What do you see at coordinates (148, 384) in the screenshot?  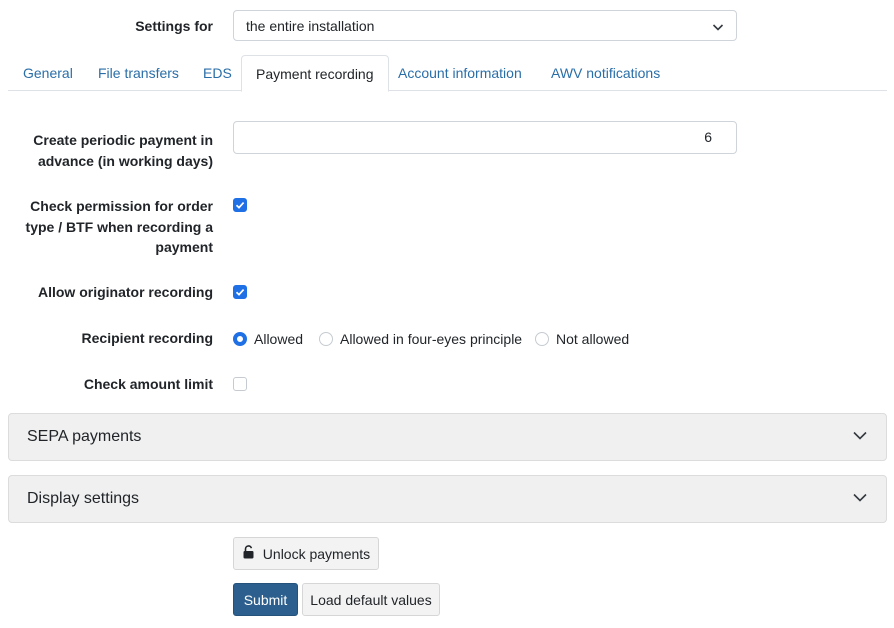 I see `check-amount-limit-label: Check amount limit` at bounding box center [148, 384].